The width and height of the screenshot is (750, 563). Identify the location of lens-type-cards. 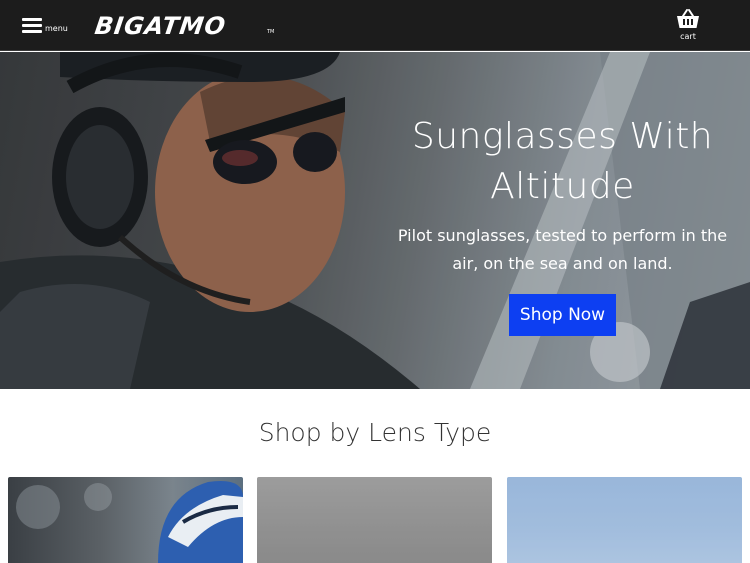
(375, 520).